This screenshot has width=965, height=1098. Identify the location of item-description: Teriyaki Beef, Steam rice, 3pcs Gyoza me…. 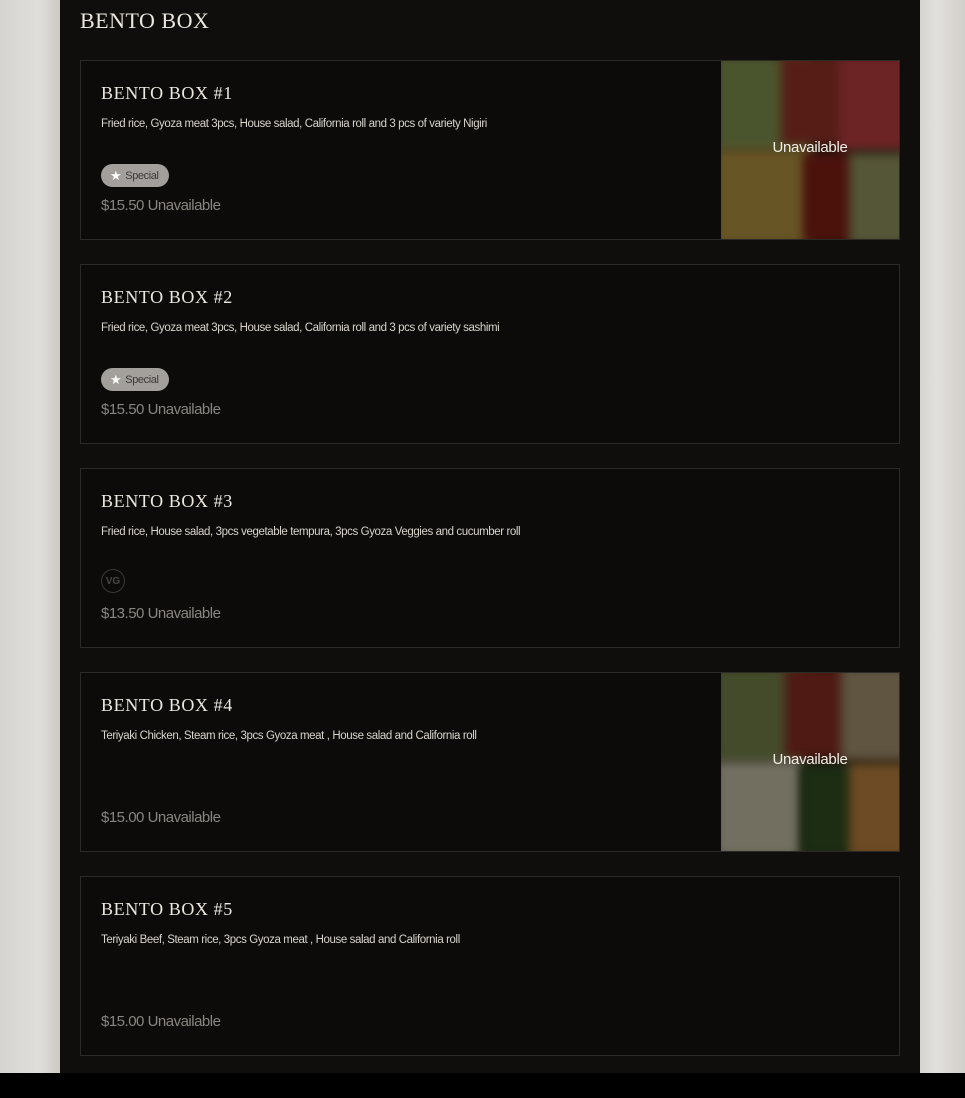
(280, 940).